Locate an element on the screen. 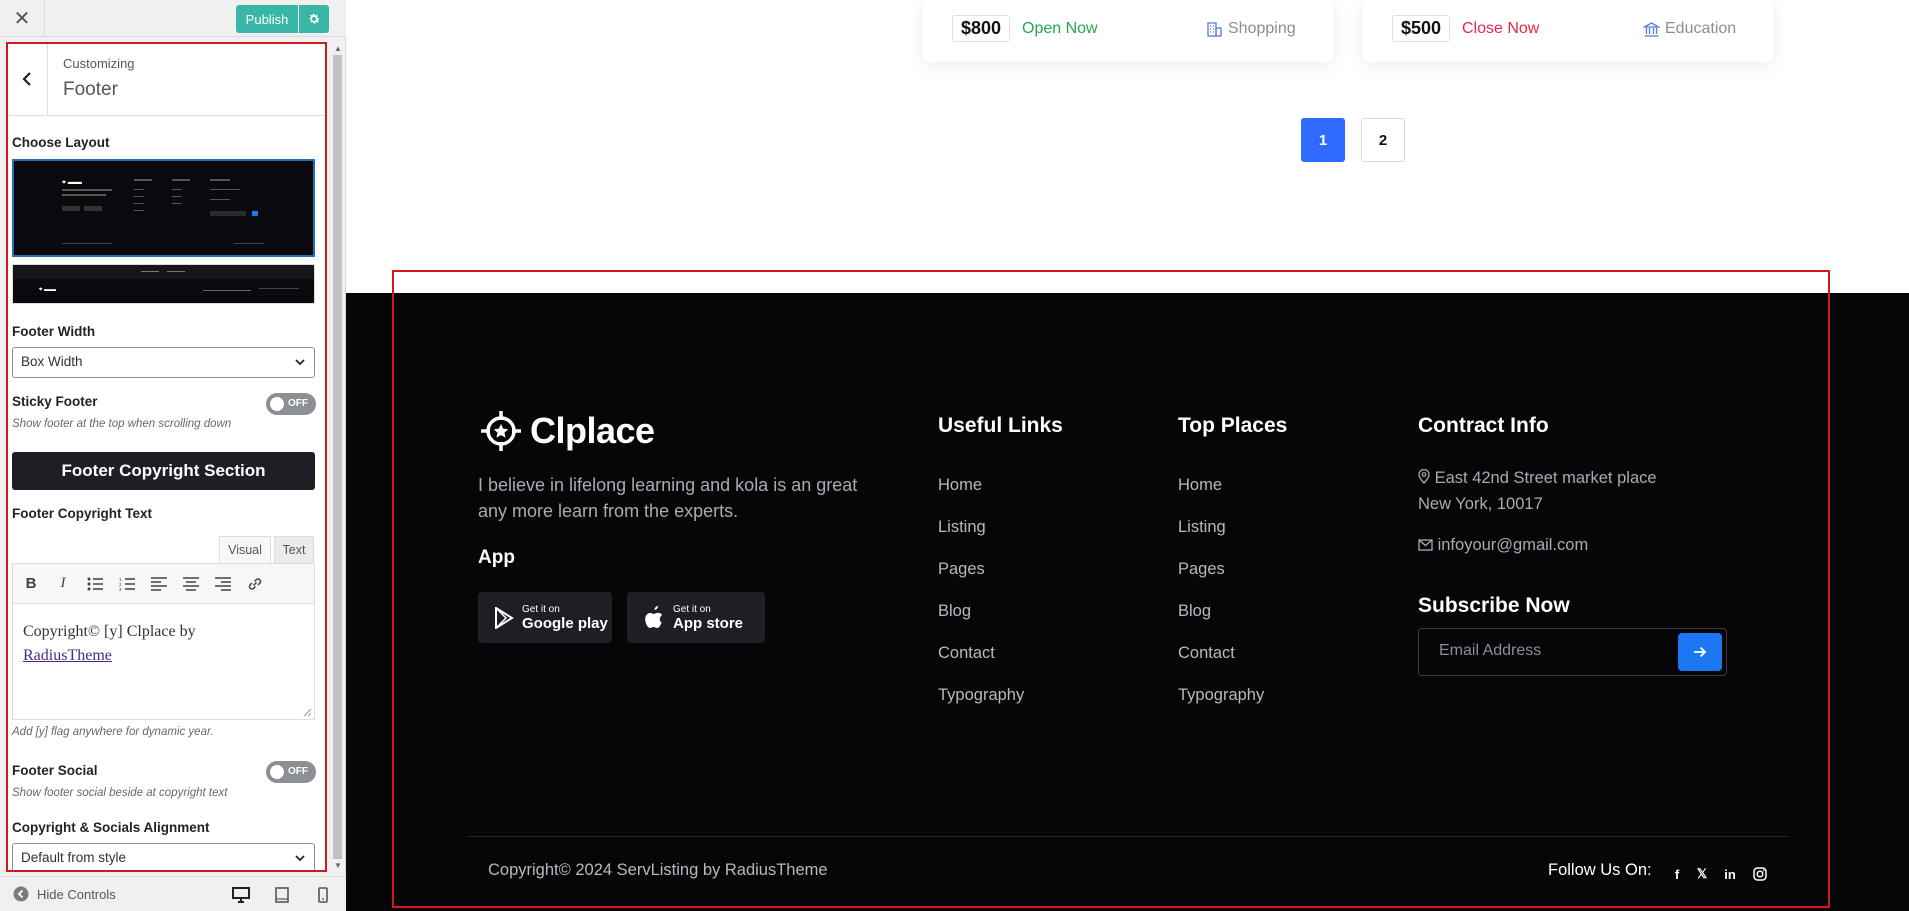 The image size is (1909, 911). scroll-up-icon: ▲ is located at coordinates (338, 48).